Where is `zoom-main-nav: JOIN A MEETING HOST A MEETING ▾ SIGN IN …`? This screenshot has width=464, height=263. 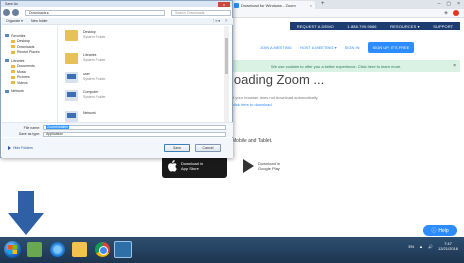
zoom-main-nav: JOIN A MEETING HOST A MEETING ▾ SIGN IN … is located at coordinates (337, 47).